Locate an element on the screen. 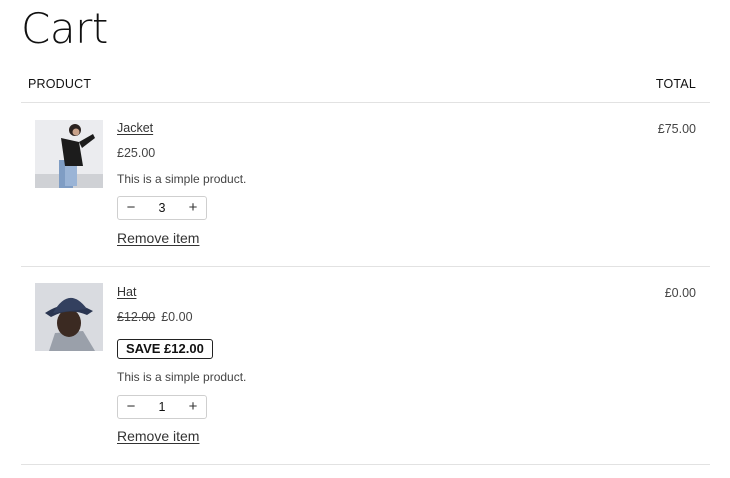 The image size is (730, 478). hat-product-image is located at coordinates (69, 317).